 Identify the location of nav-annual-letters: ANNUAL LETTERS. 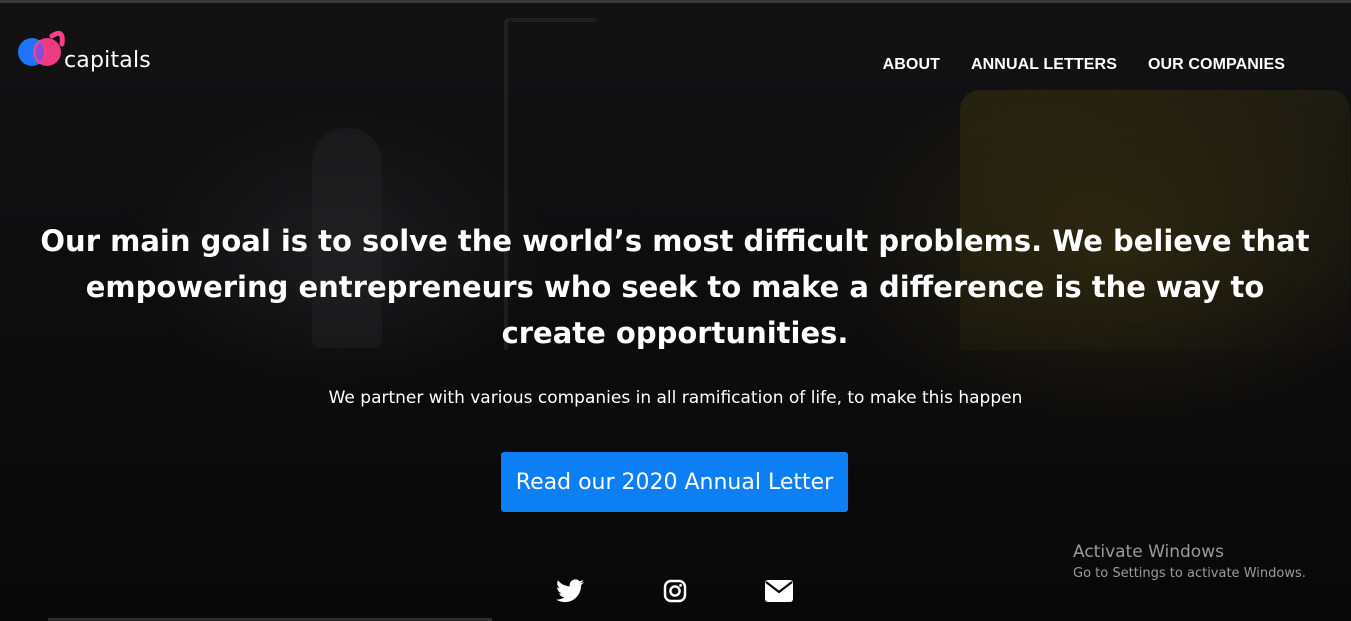
(1044, 65).